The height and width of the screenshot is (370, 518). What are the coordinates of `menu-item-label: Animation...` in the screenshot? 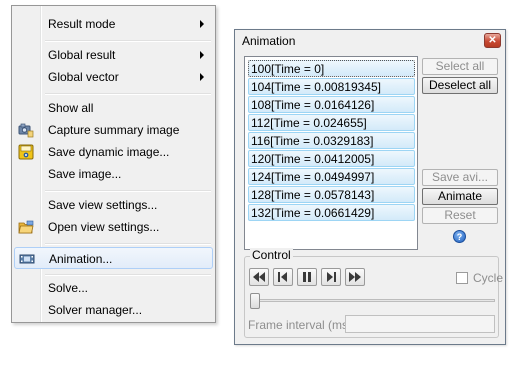 It's located at (81, 259).